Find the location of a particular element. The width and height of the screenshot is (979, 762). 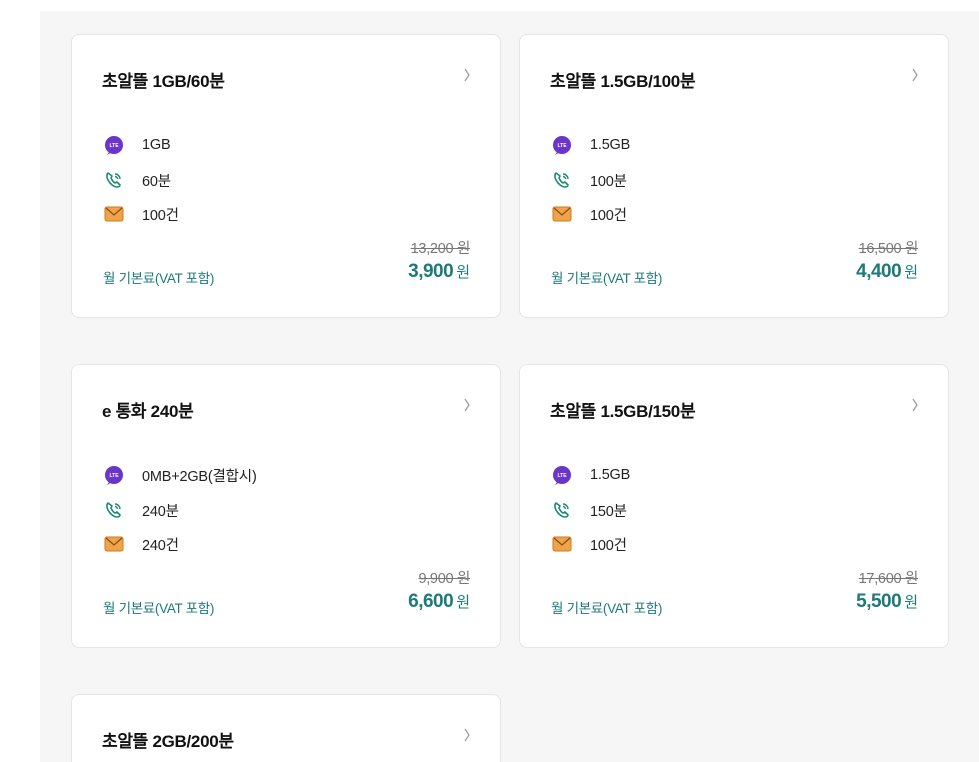

plan-data-row: LTE 0MB+2GB(결합시) is located at coordinates (180, 475).